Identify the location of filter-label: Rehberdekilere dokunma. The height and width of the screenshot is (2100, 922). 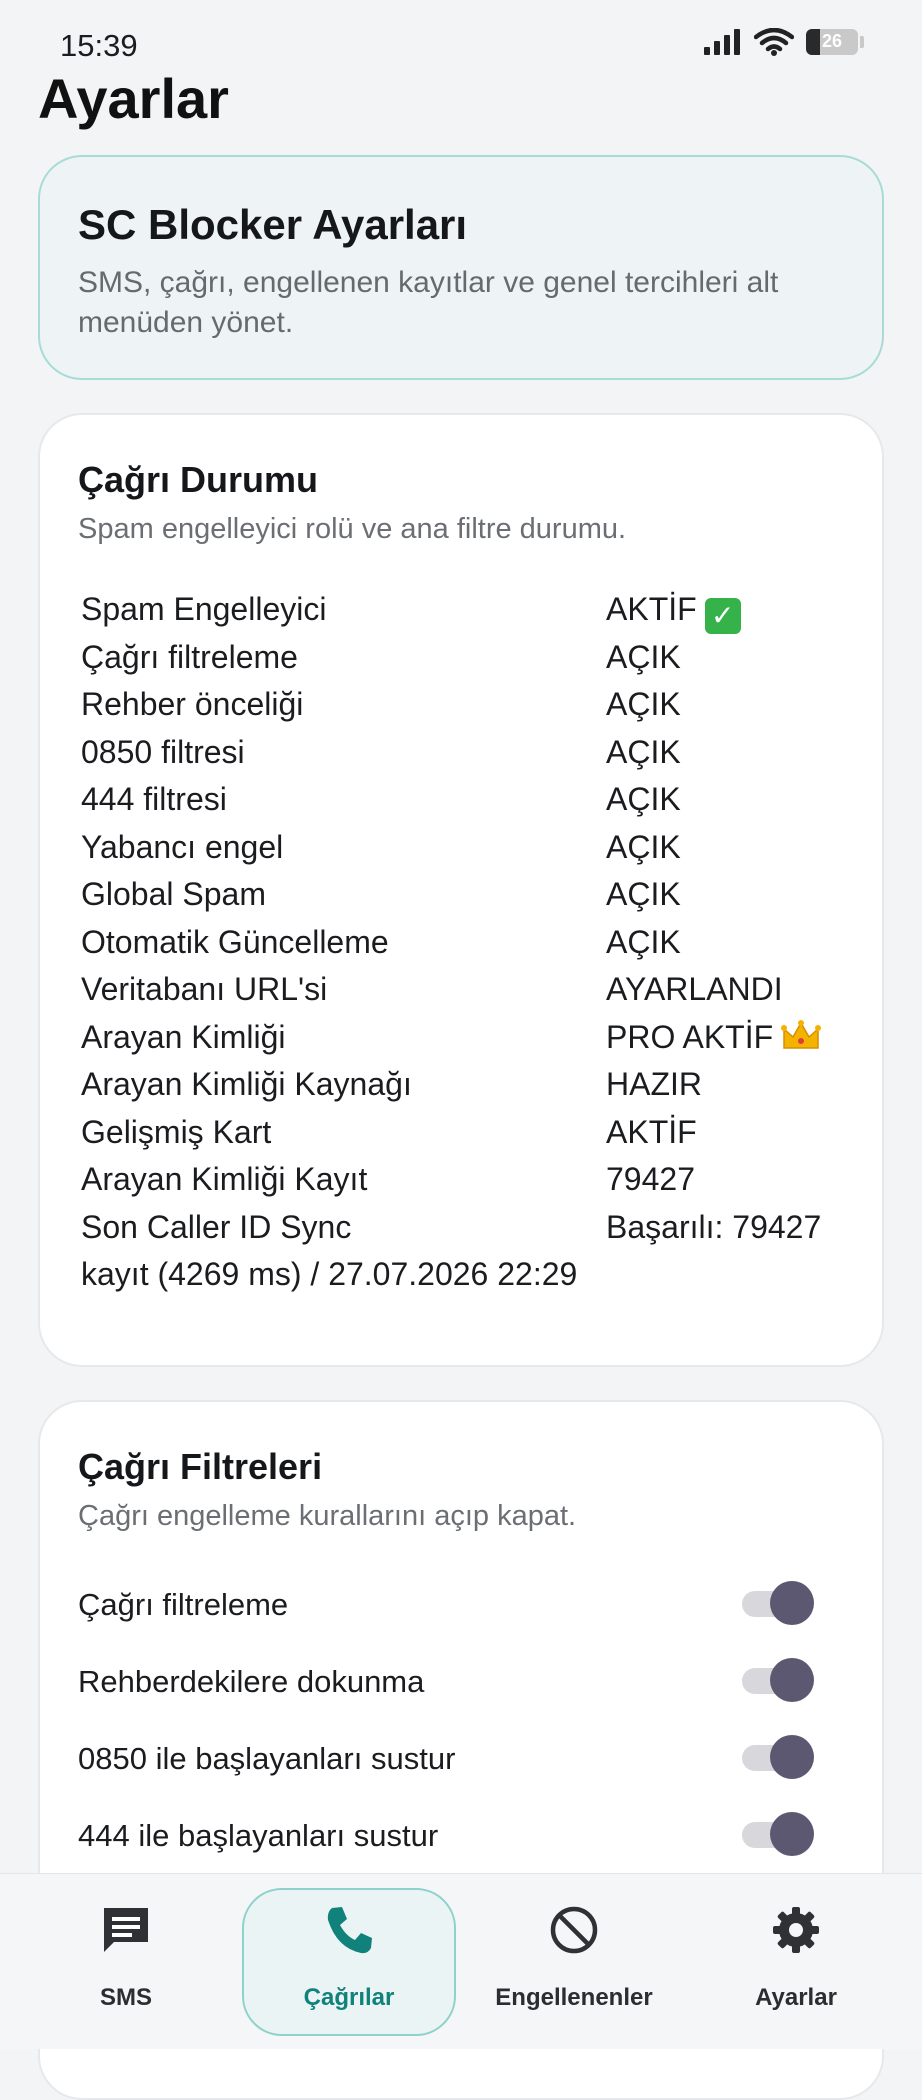
(251, 1681).